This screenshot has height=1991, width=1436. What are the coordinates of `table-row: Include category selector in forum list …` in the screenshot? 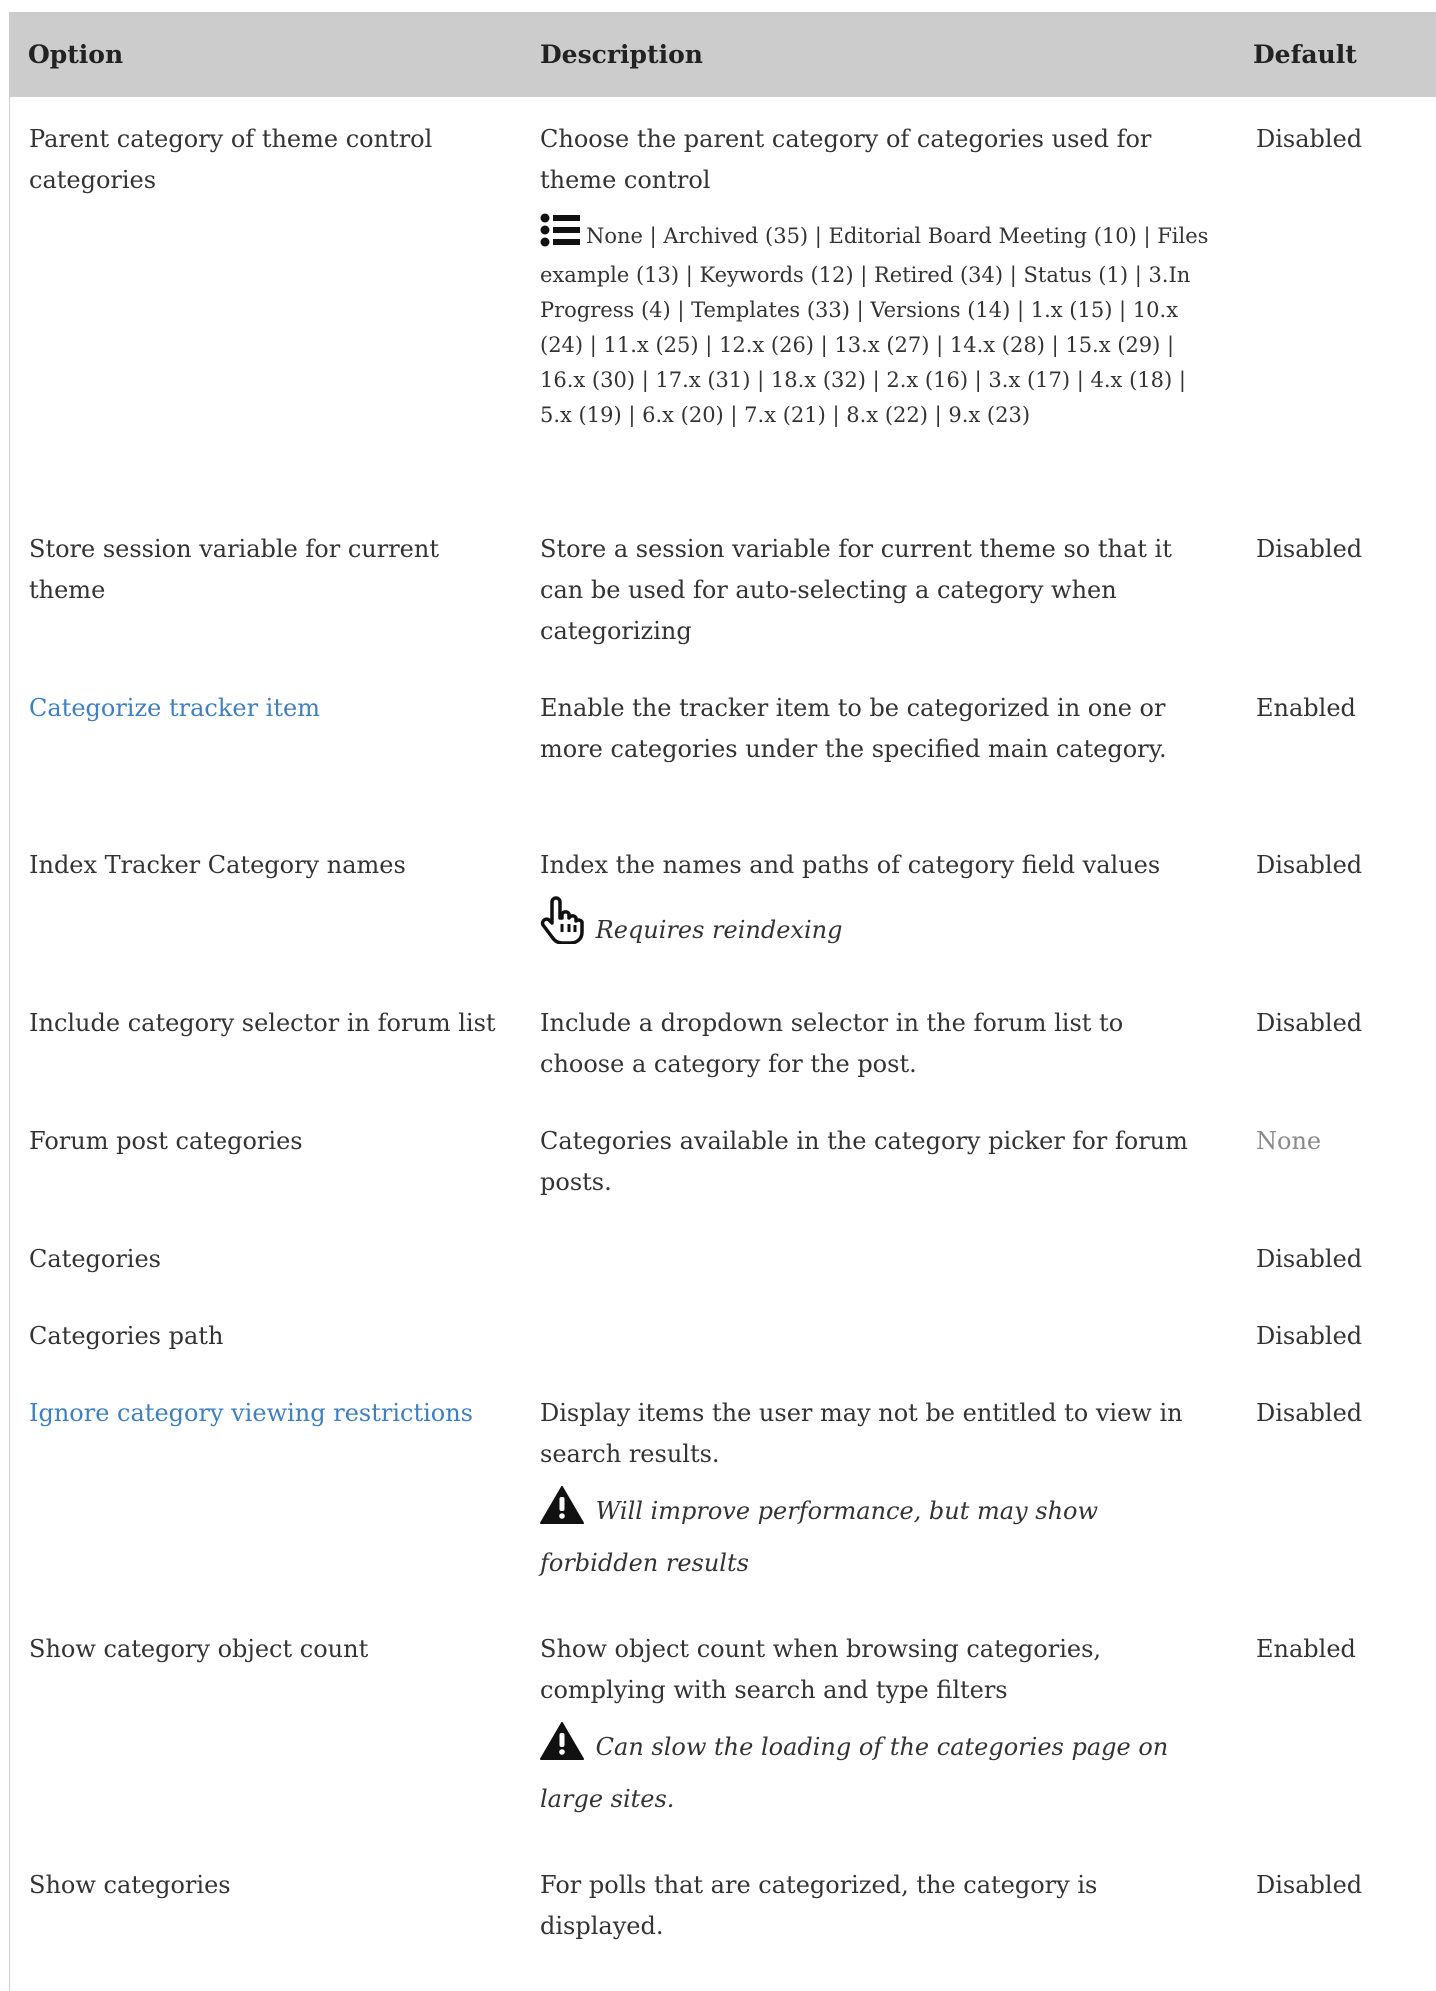 It's located at (722, 1040).